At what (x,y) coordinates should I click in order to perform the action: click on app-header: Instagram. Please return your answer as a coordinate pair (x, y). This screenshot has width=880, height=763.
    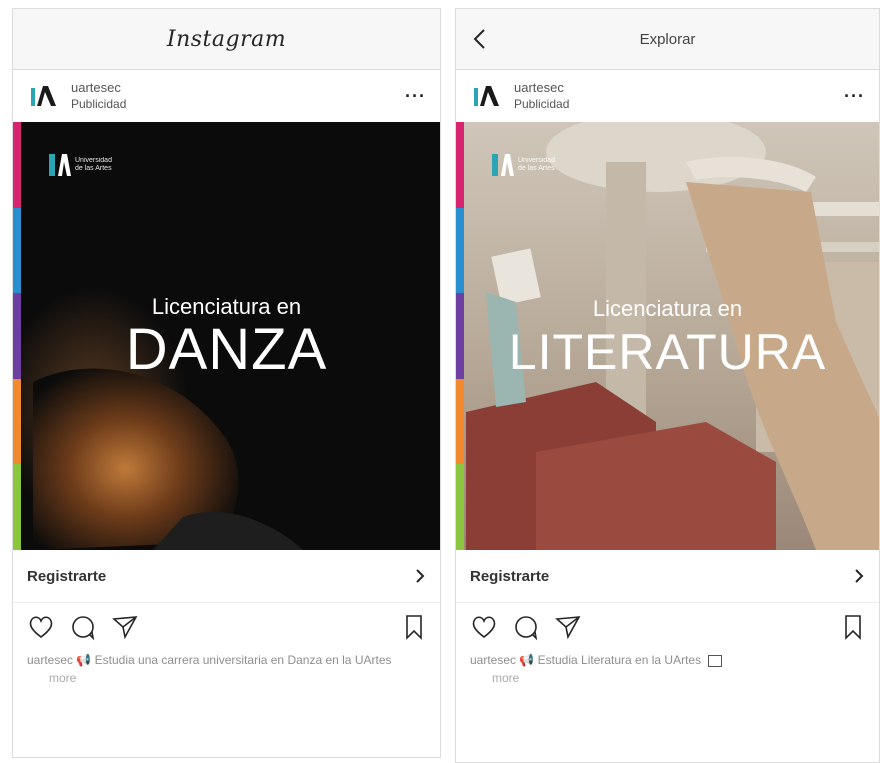
    Looking at the image, I should click on (226, 39).